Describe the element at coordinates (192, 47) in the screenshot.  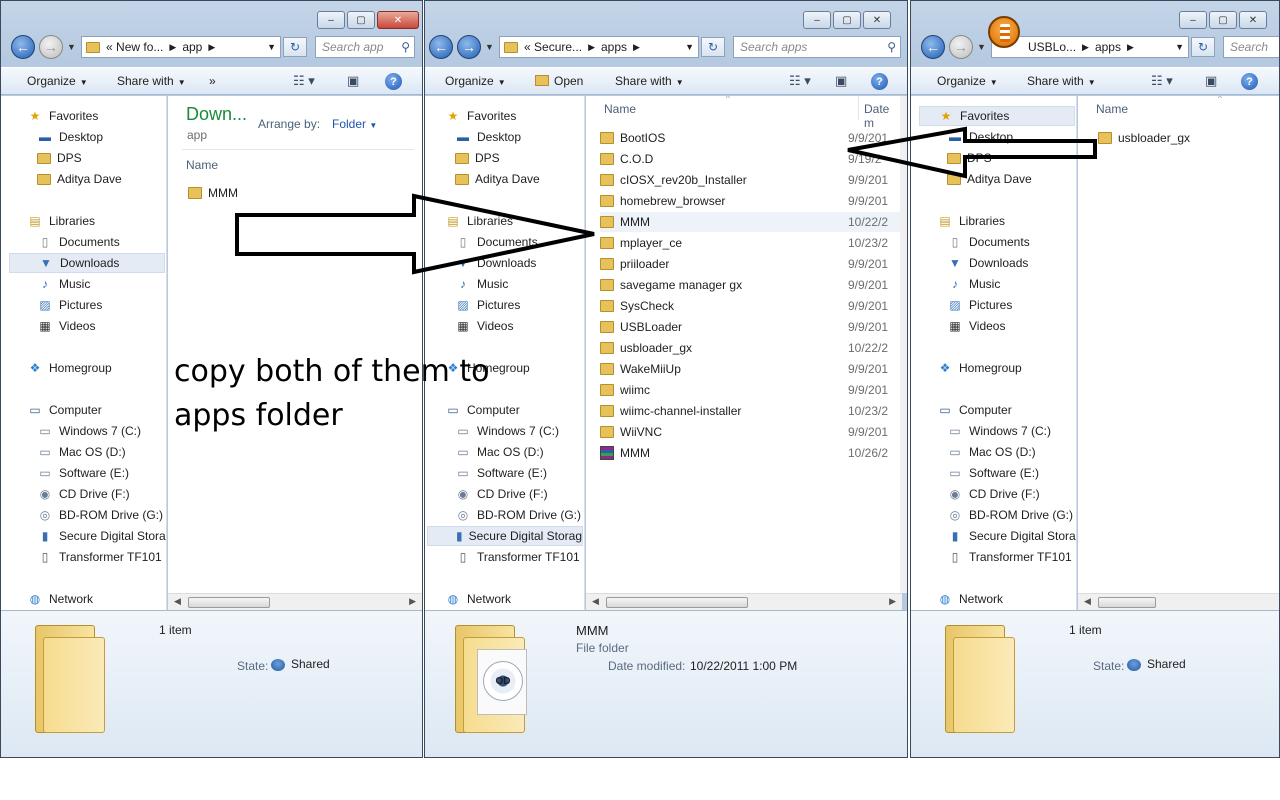
I see `breadcrumb-item: app` at that location.